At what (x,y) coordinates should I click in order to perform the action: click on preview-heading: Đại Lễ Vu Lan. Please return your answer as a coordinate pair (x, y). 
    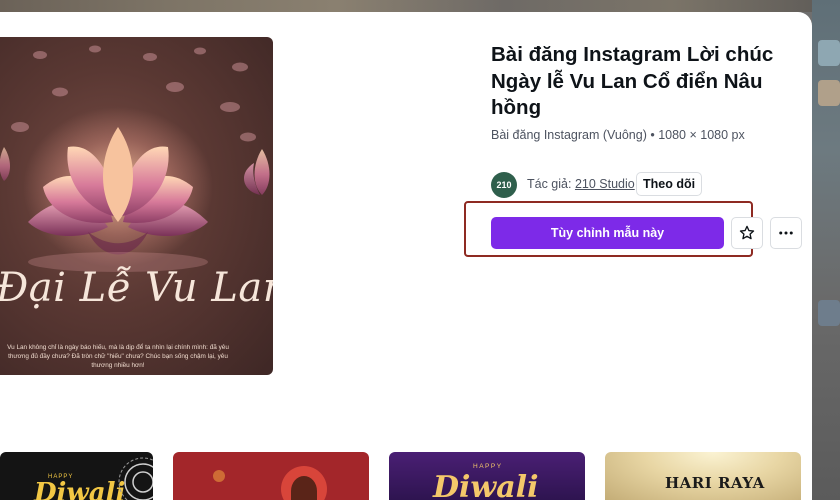
    Looking at the image, I should click on (136, 288).